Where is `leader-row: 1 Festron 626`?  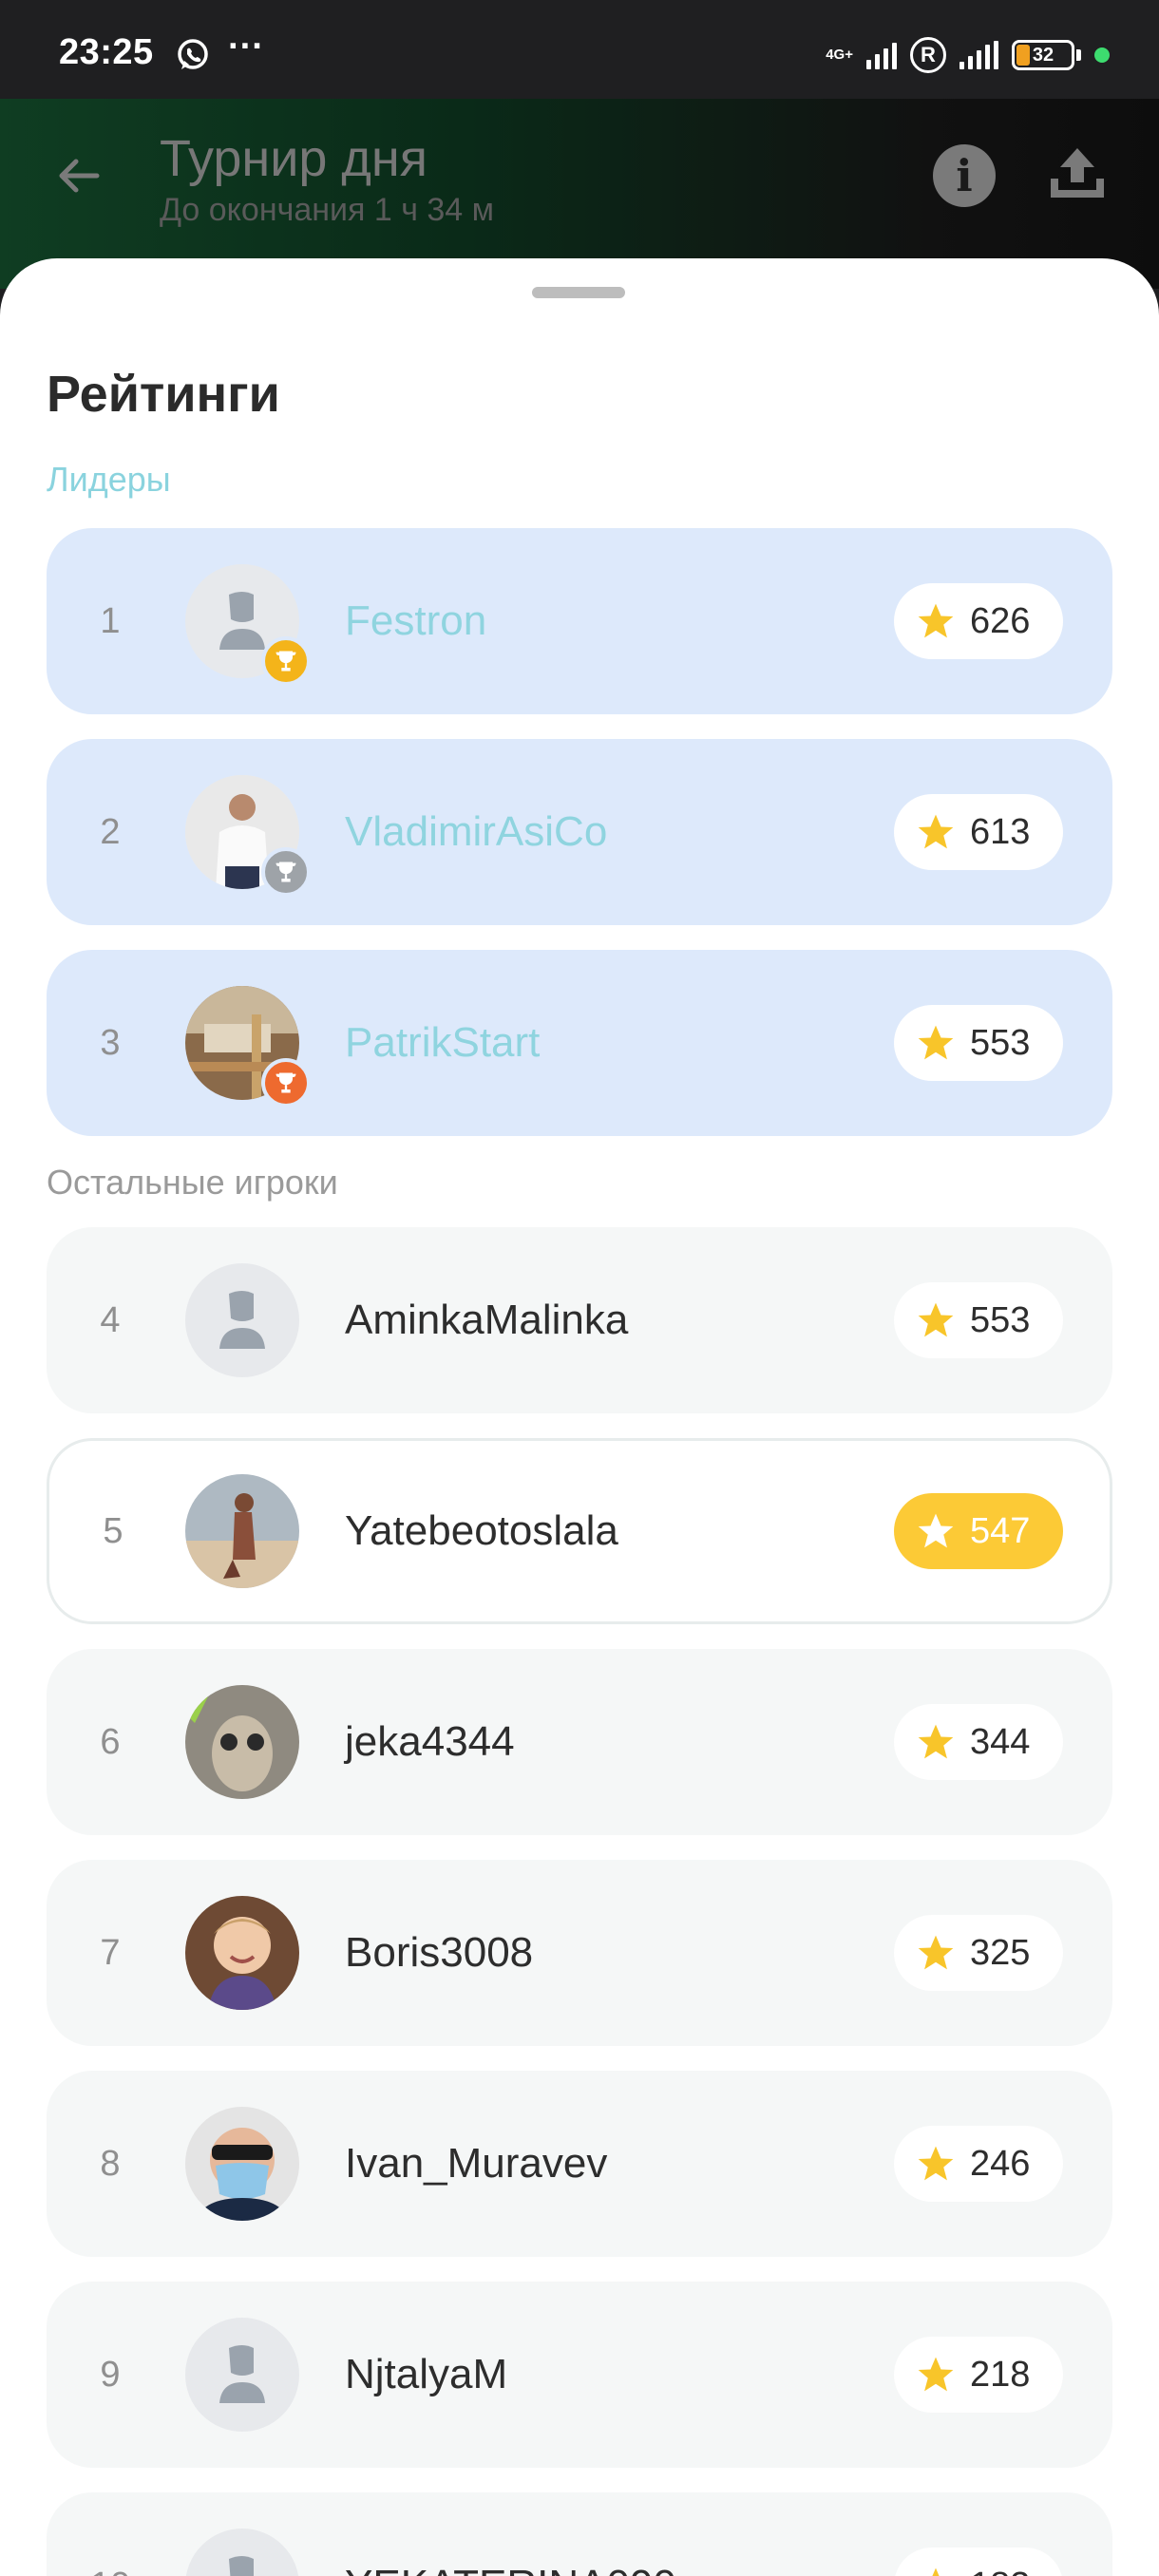 leader-row: 1 Festron 626 is located at coordinates (579, 621).